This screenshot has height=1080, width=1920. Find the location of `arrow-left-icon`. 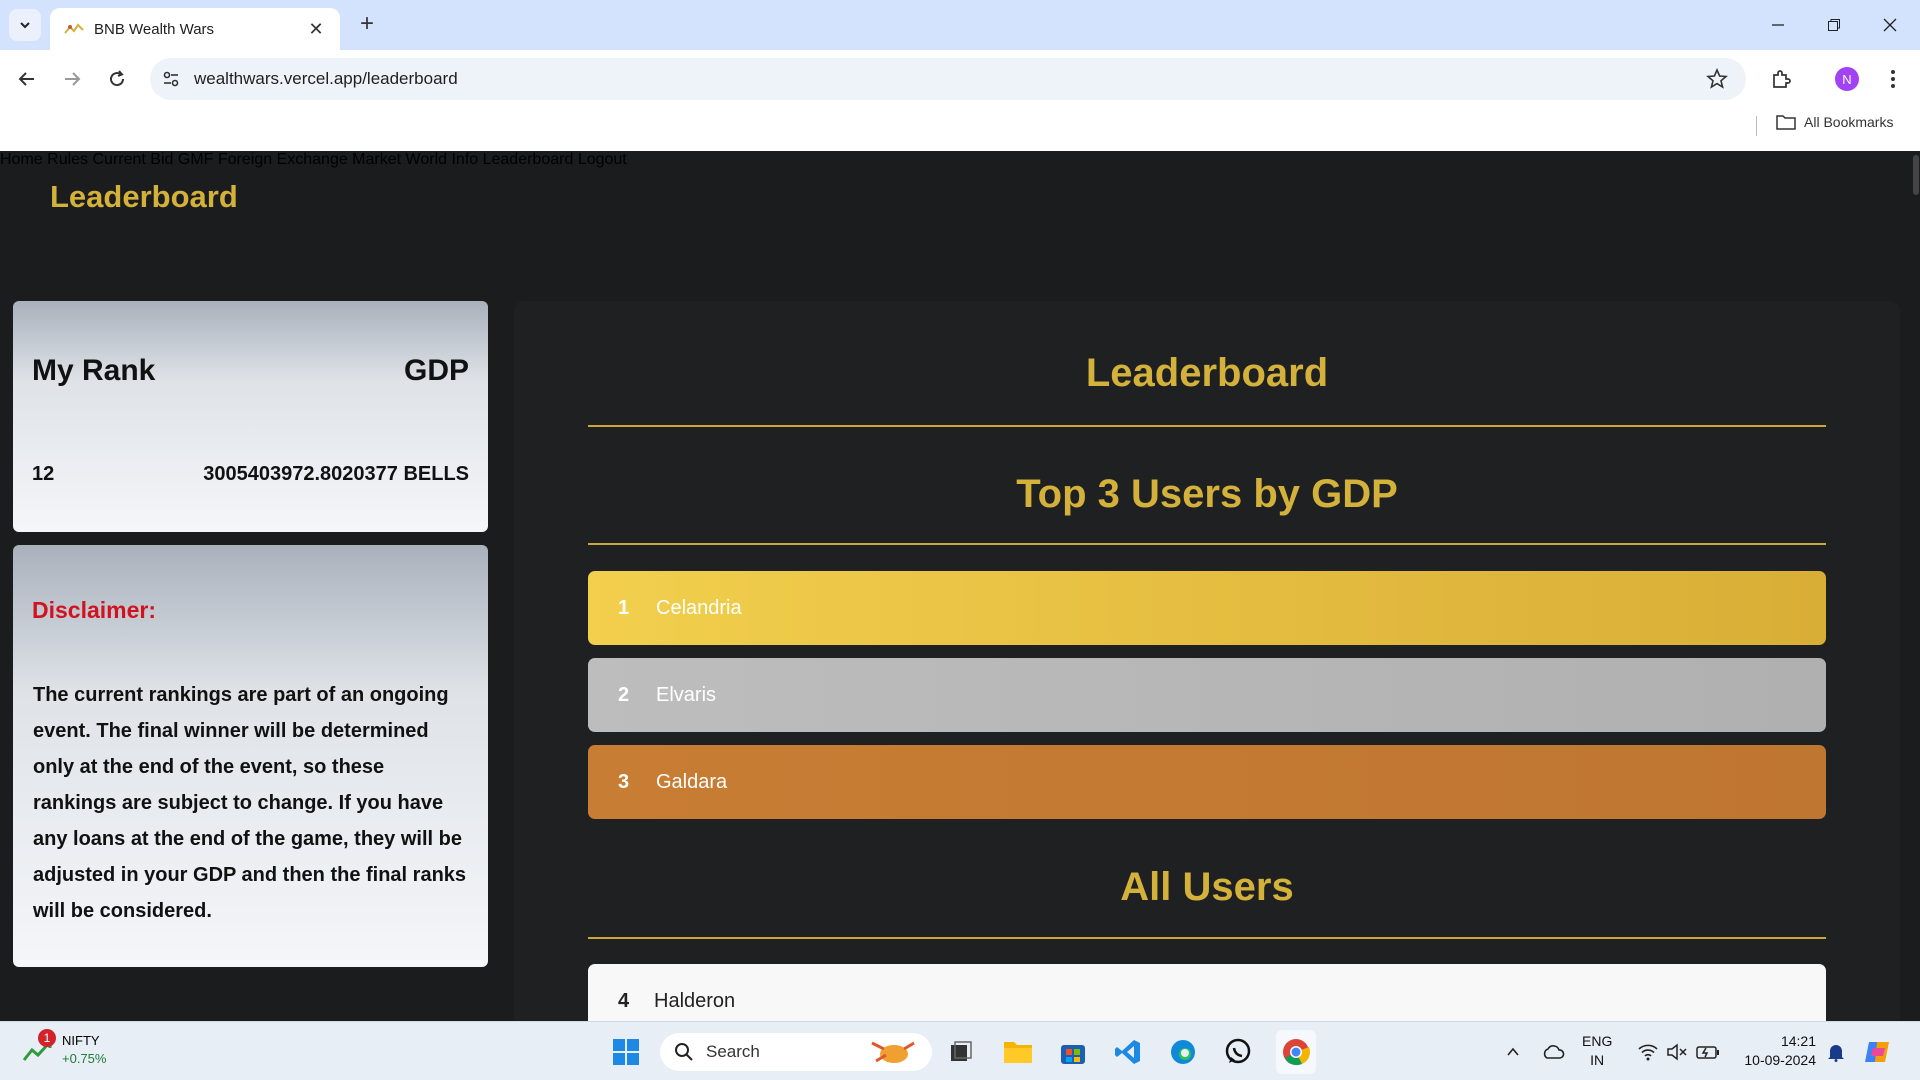

arrow-left-icon is located at coordinates (26, 79).